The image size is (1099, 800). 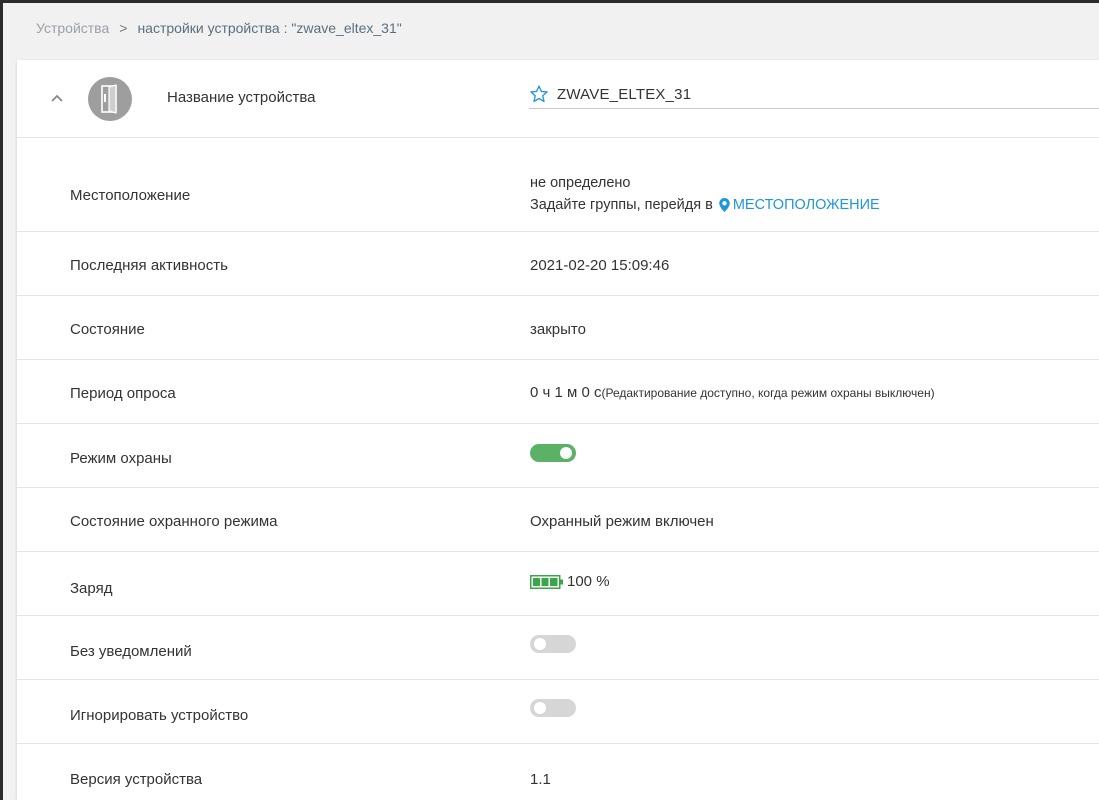 I want to click on location-hint: Задайте группы, перейдя в МЕСТОПОЛОЖЕНИЕ, so click(x=705, y=205).